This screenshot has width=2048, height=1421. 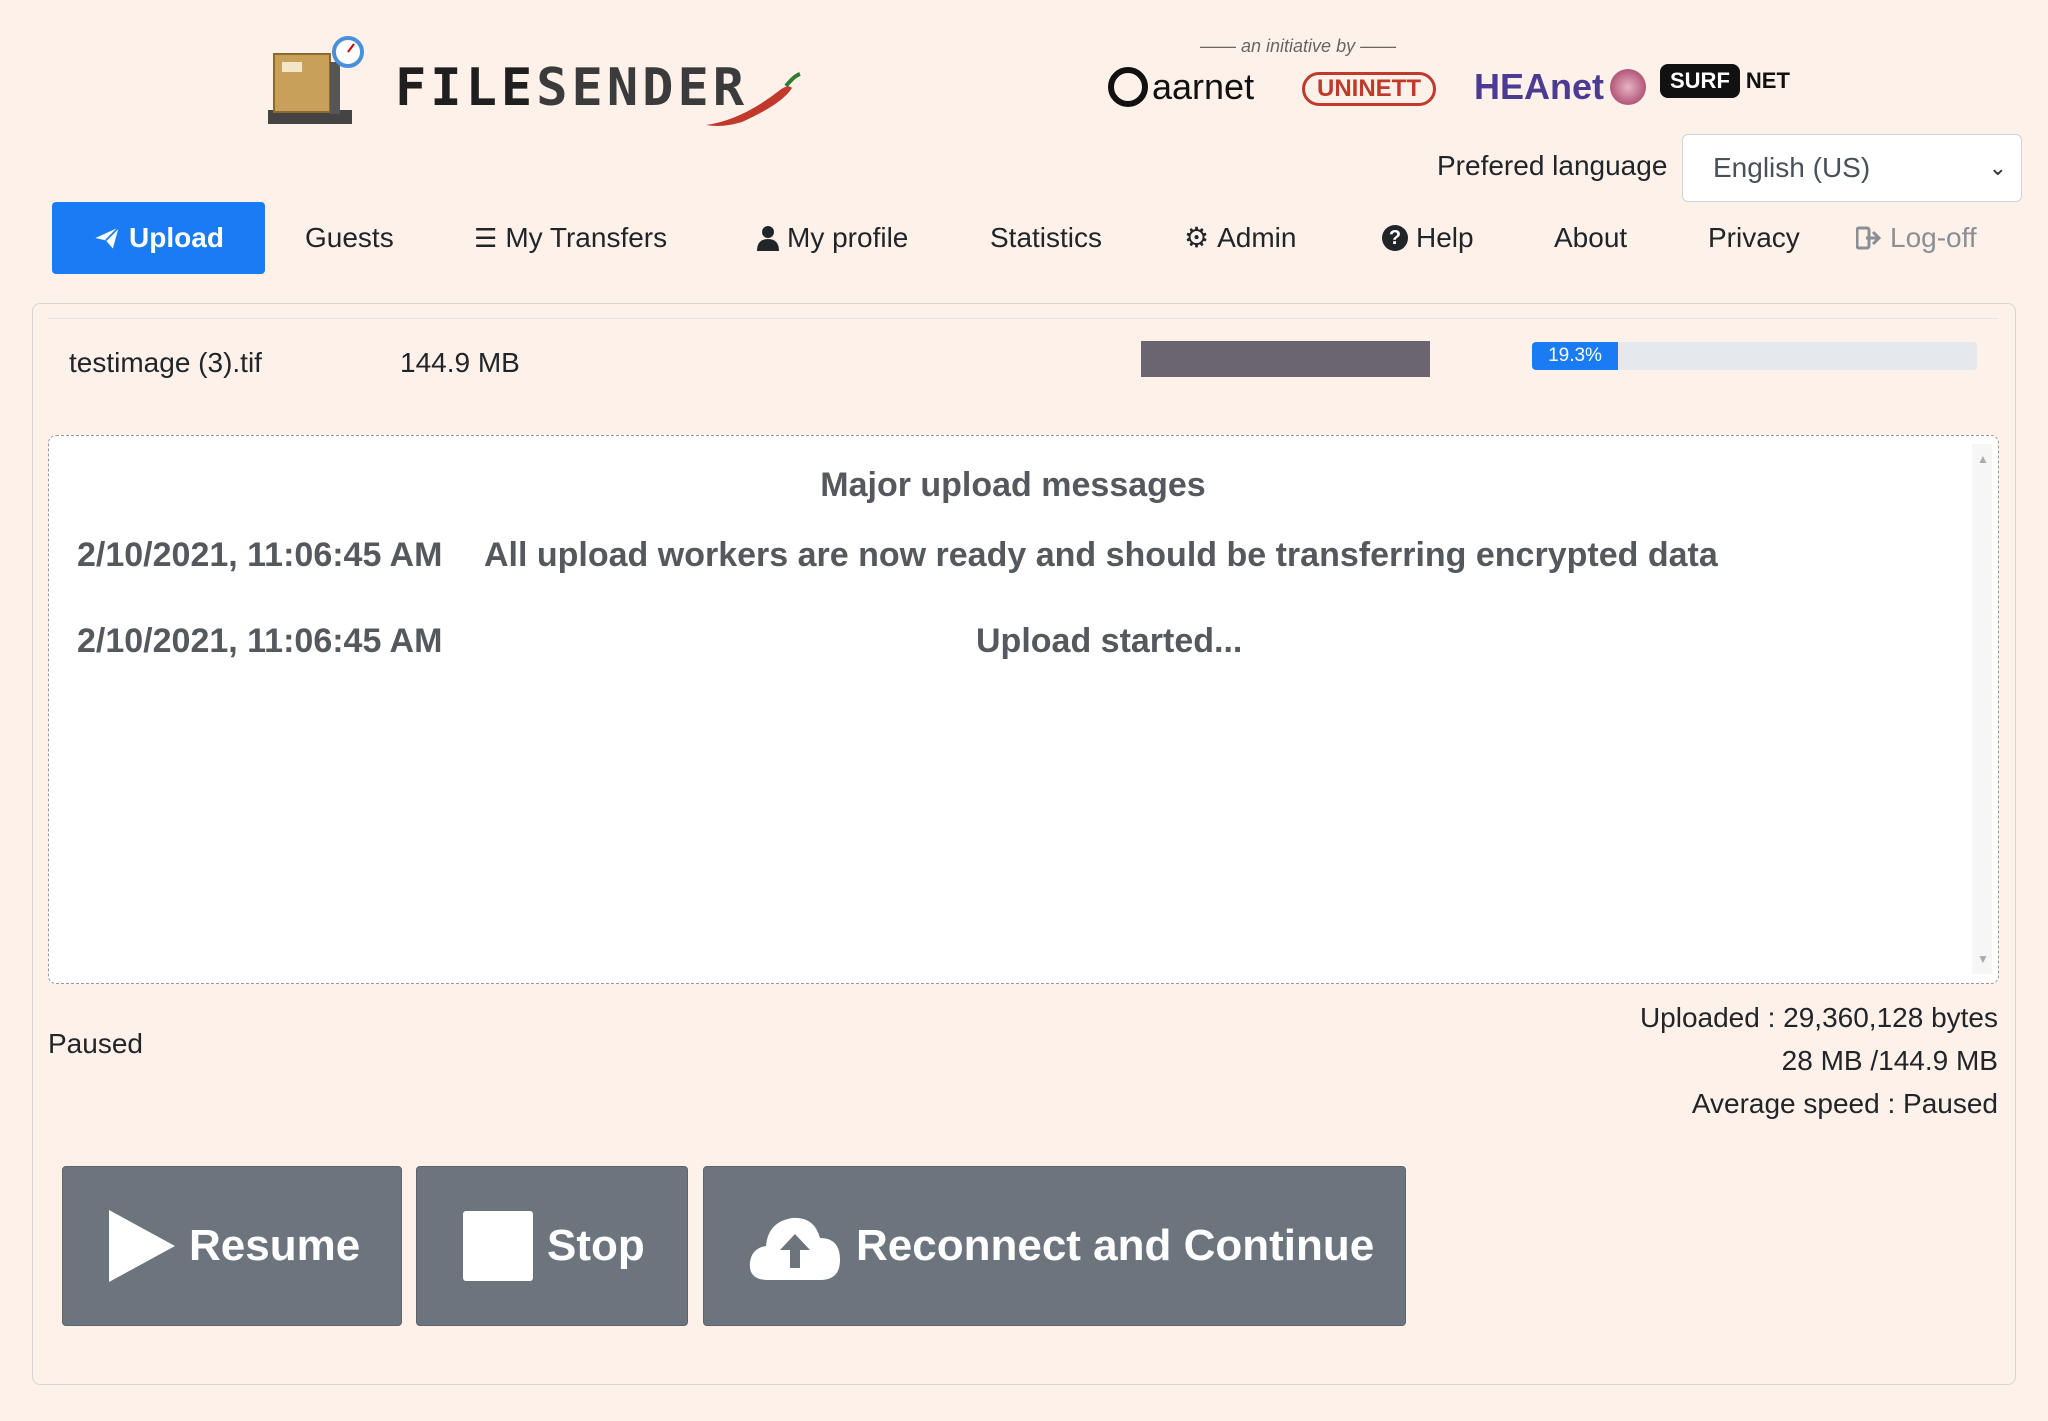 I want to click on nav-my-profile: My profile, so click(x=832, y=238).